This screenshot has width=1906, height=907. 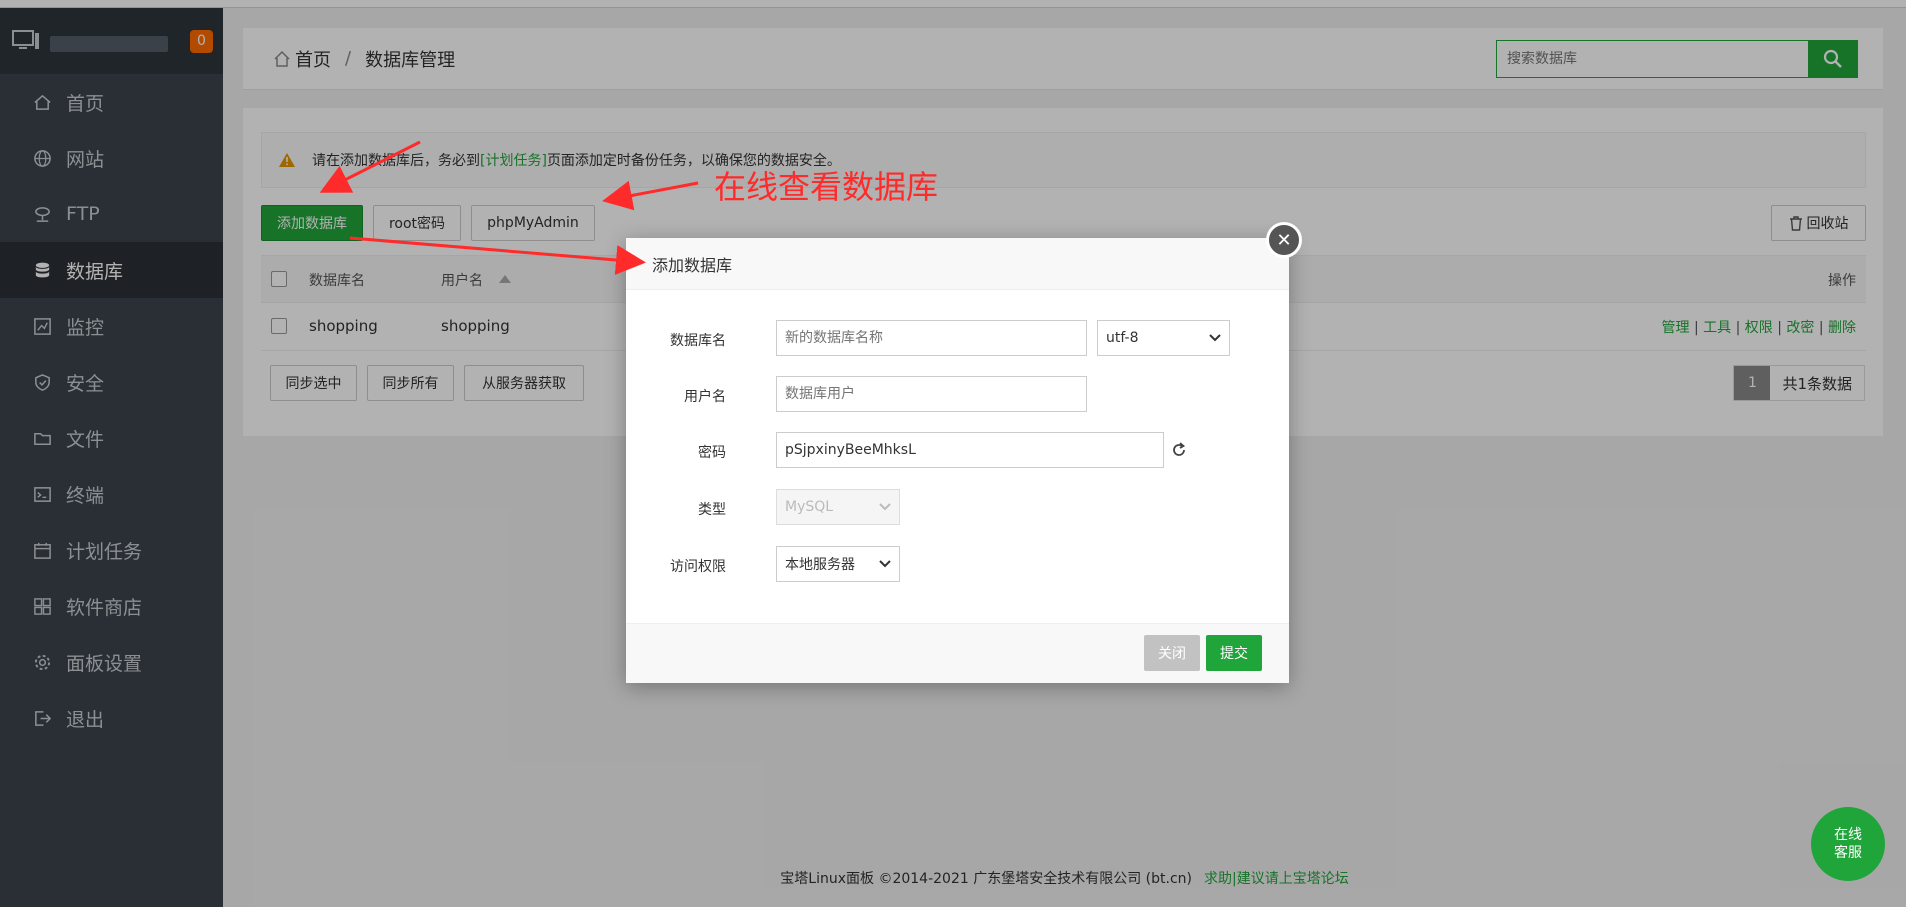 I want to click on chat-line1: 在线, so click(x=1848, y=835).